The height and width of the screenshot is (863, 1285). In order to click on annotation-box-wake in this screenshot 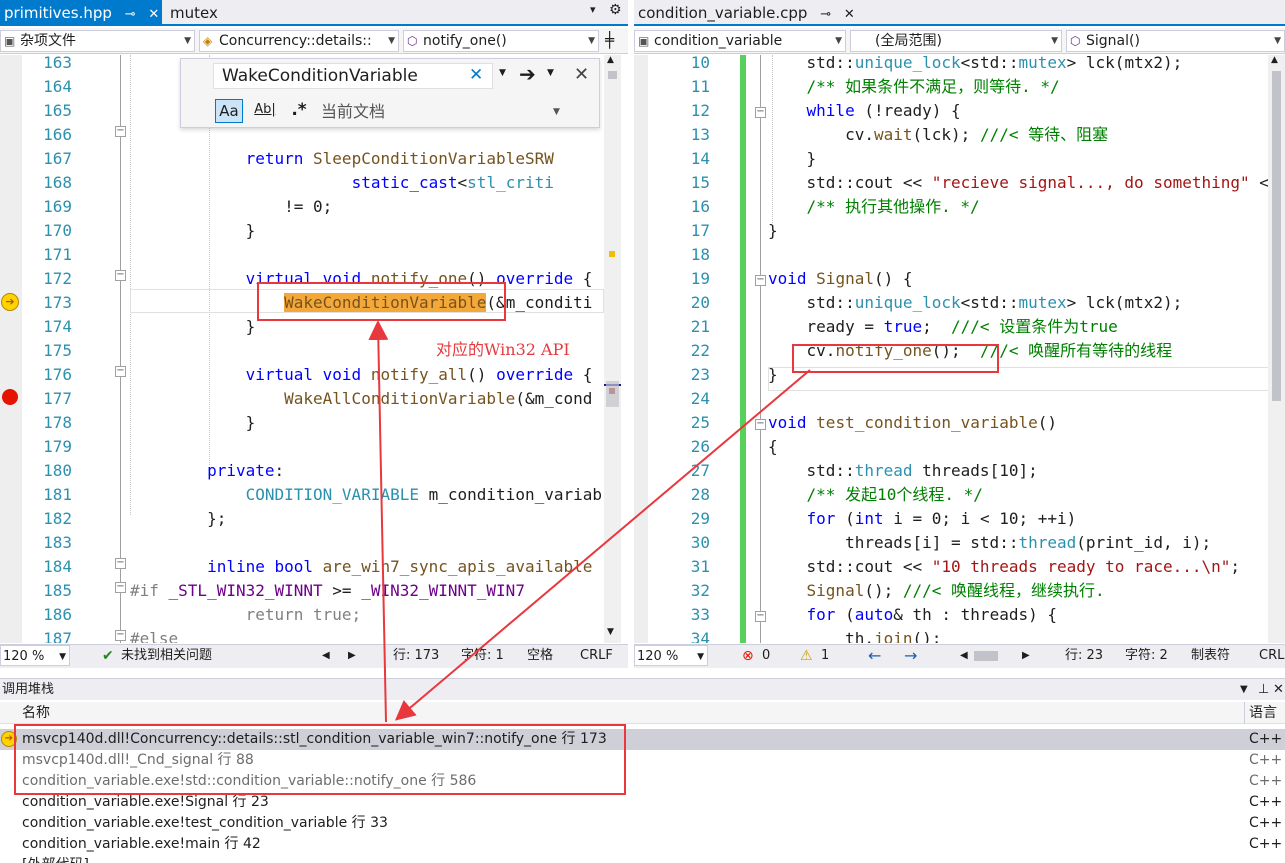, I will do `click(381, 301)`.